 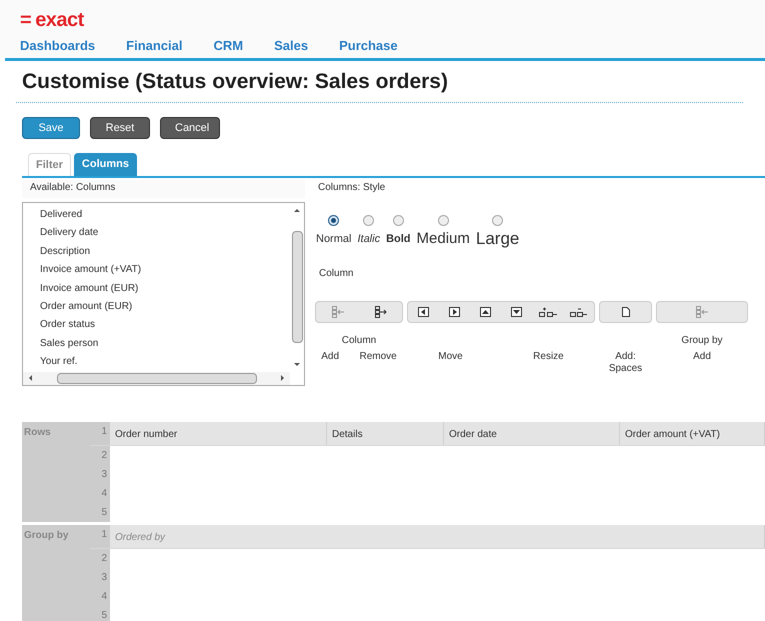 I want to click on list-item: Delivered, so click(x=165, y=215).